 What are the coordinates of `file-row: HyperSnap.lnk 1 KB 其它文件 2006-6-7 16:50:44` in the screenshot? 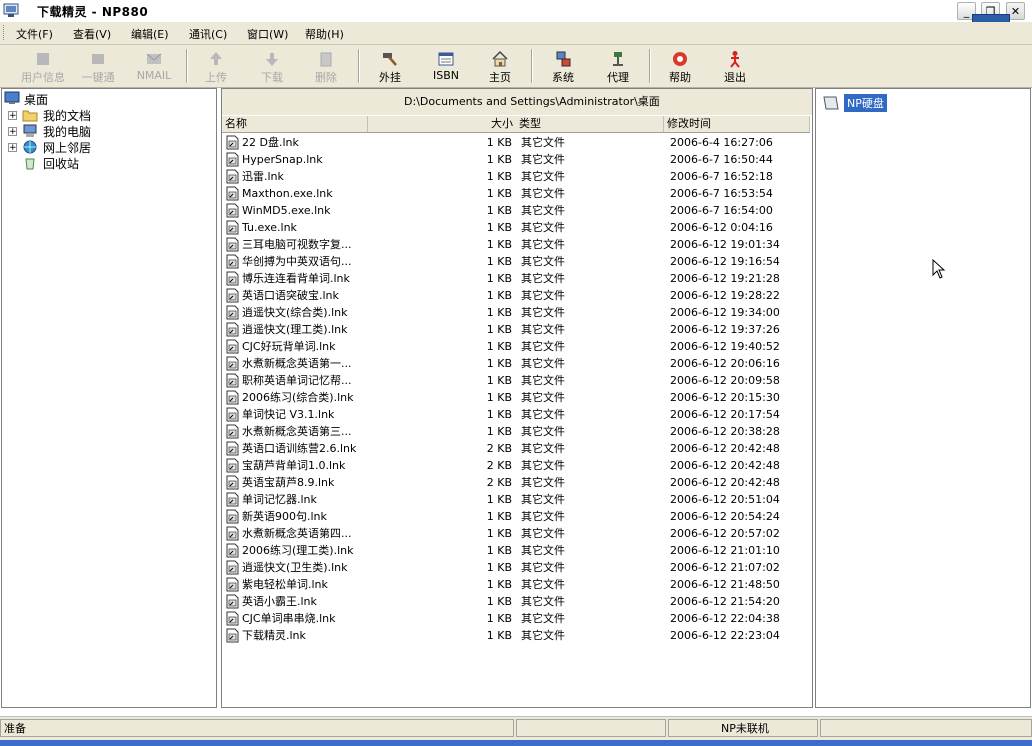 It's located at (516, 159).